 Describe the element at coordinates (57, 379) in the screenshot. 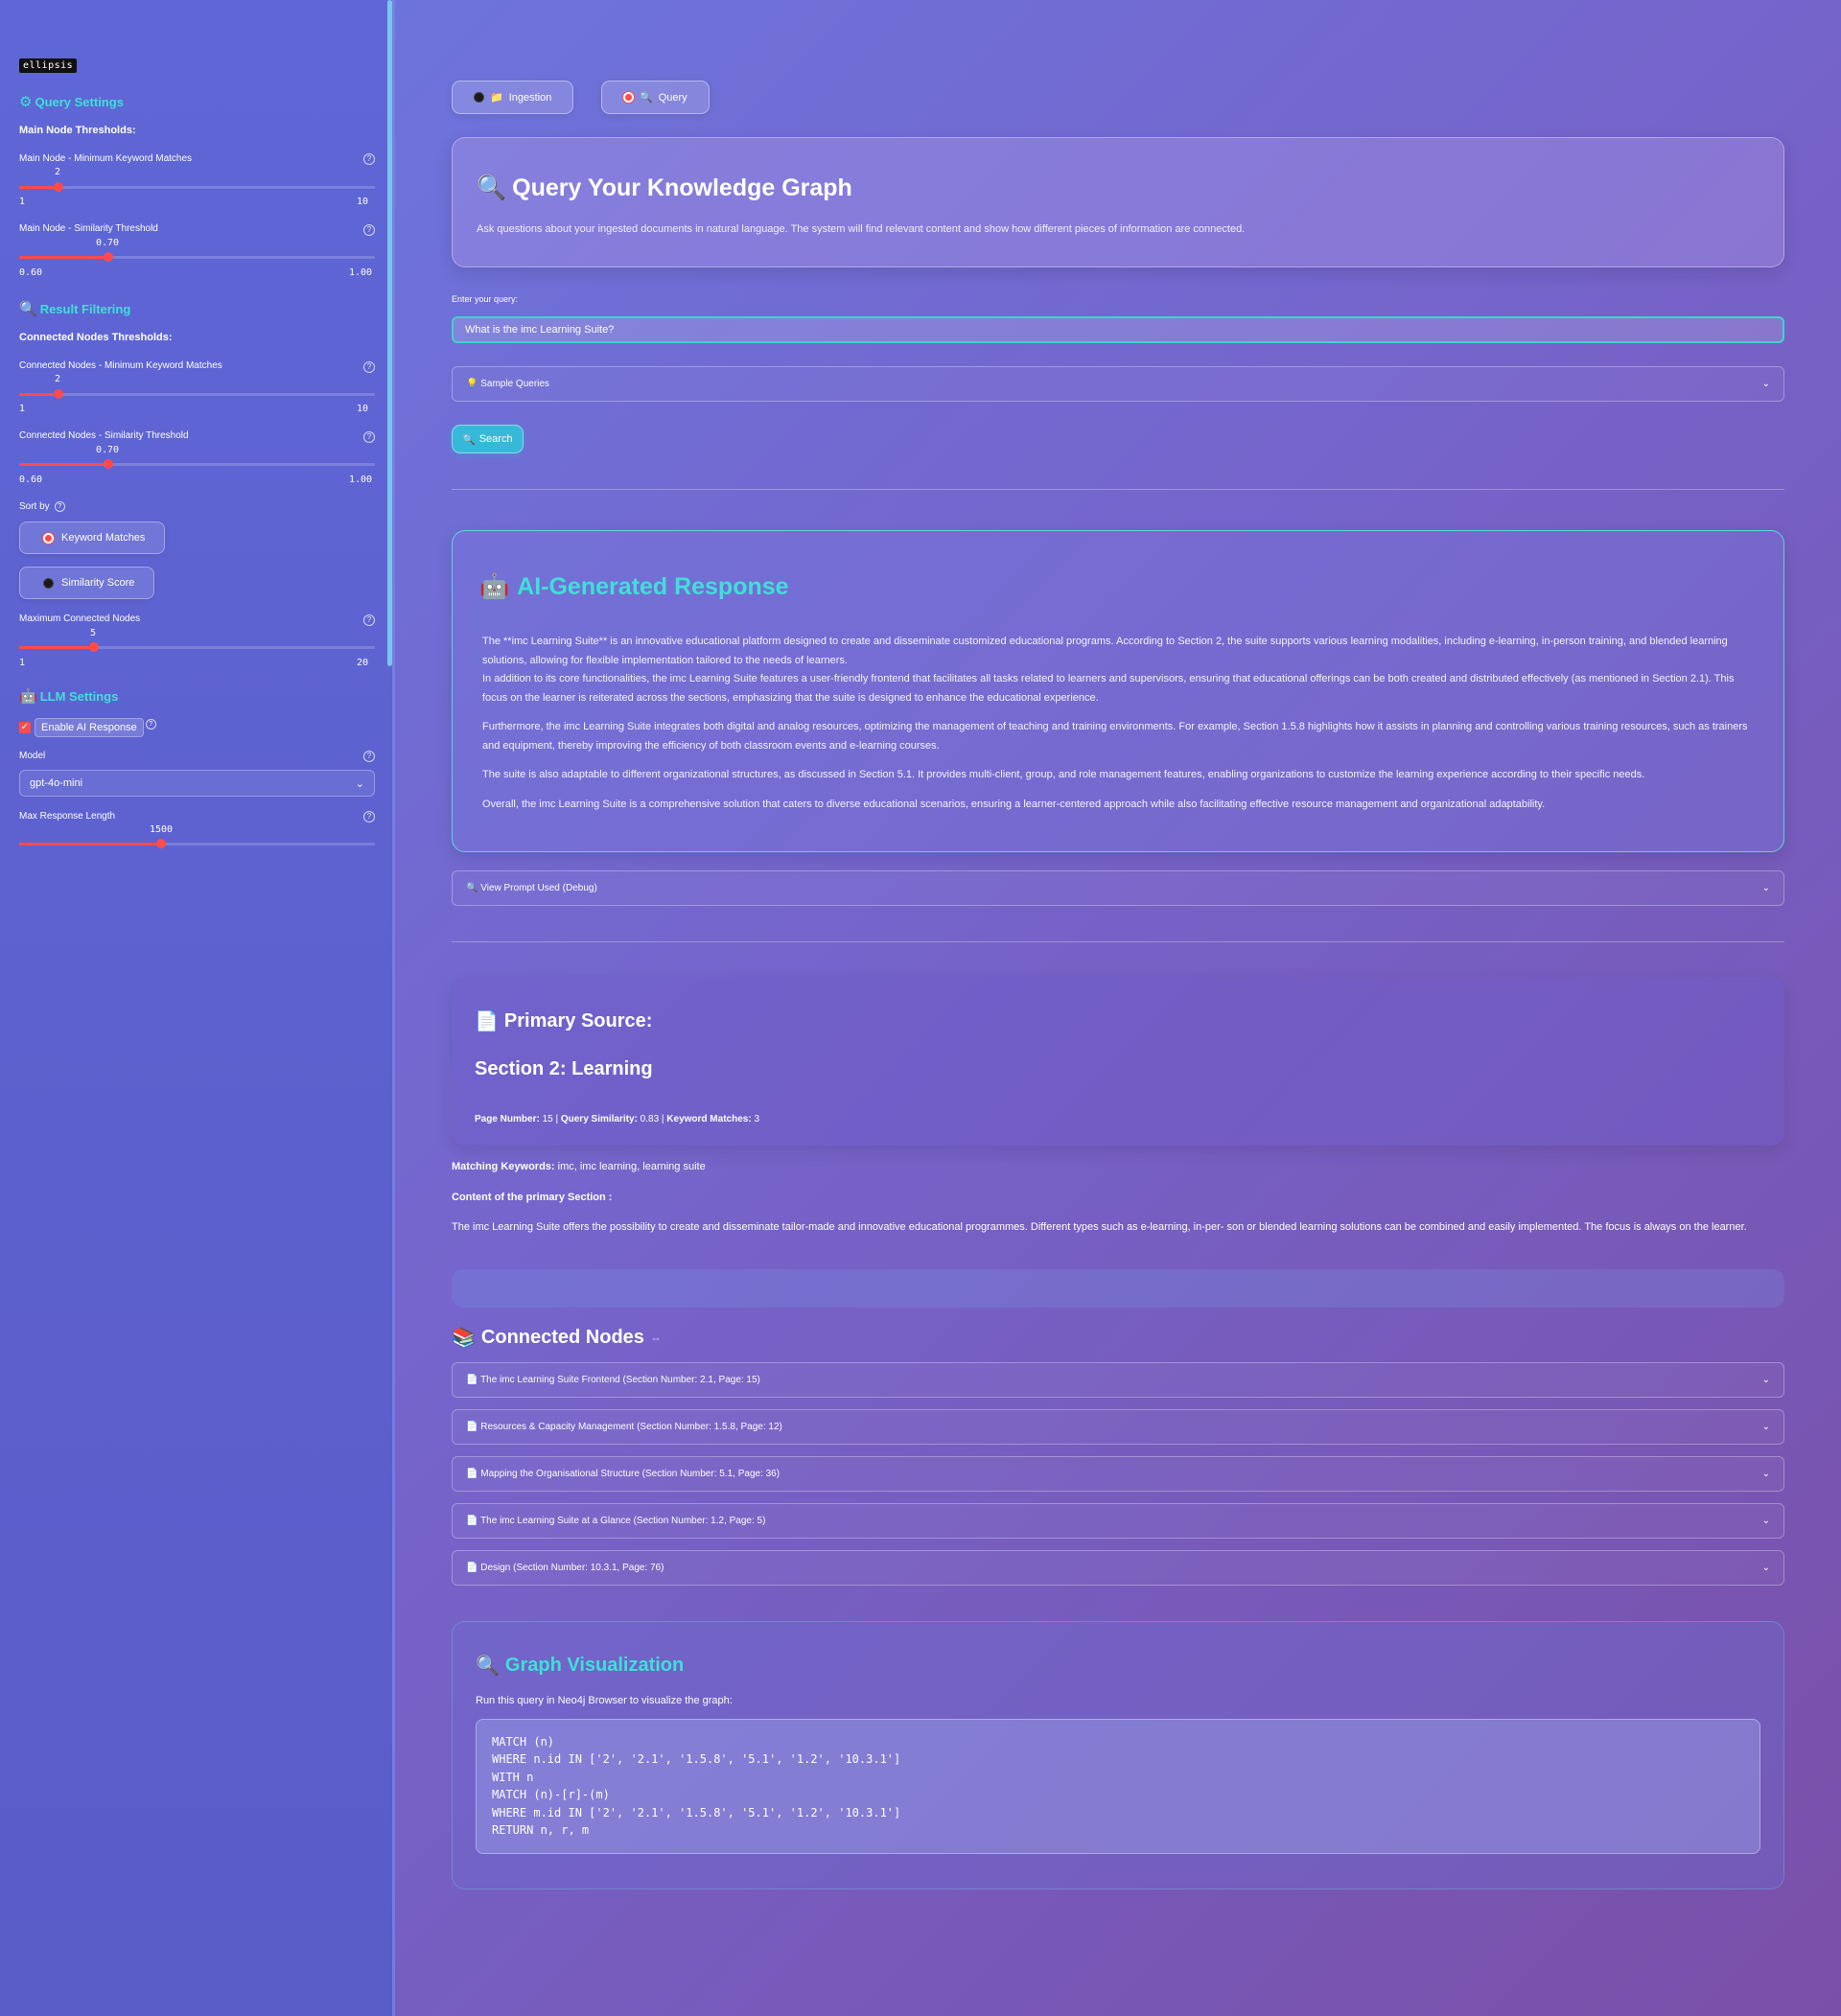

I see `connected-min-keyword-value: 2` at that location.